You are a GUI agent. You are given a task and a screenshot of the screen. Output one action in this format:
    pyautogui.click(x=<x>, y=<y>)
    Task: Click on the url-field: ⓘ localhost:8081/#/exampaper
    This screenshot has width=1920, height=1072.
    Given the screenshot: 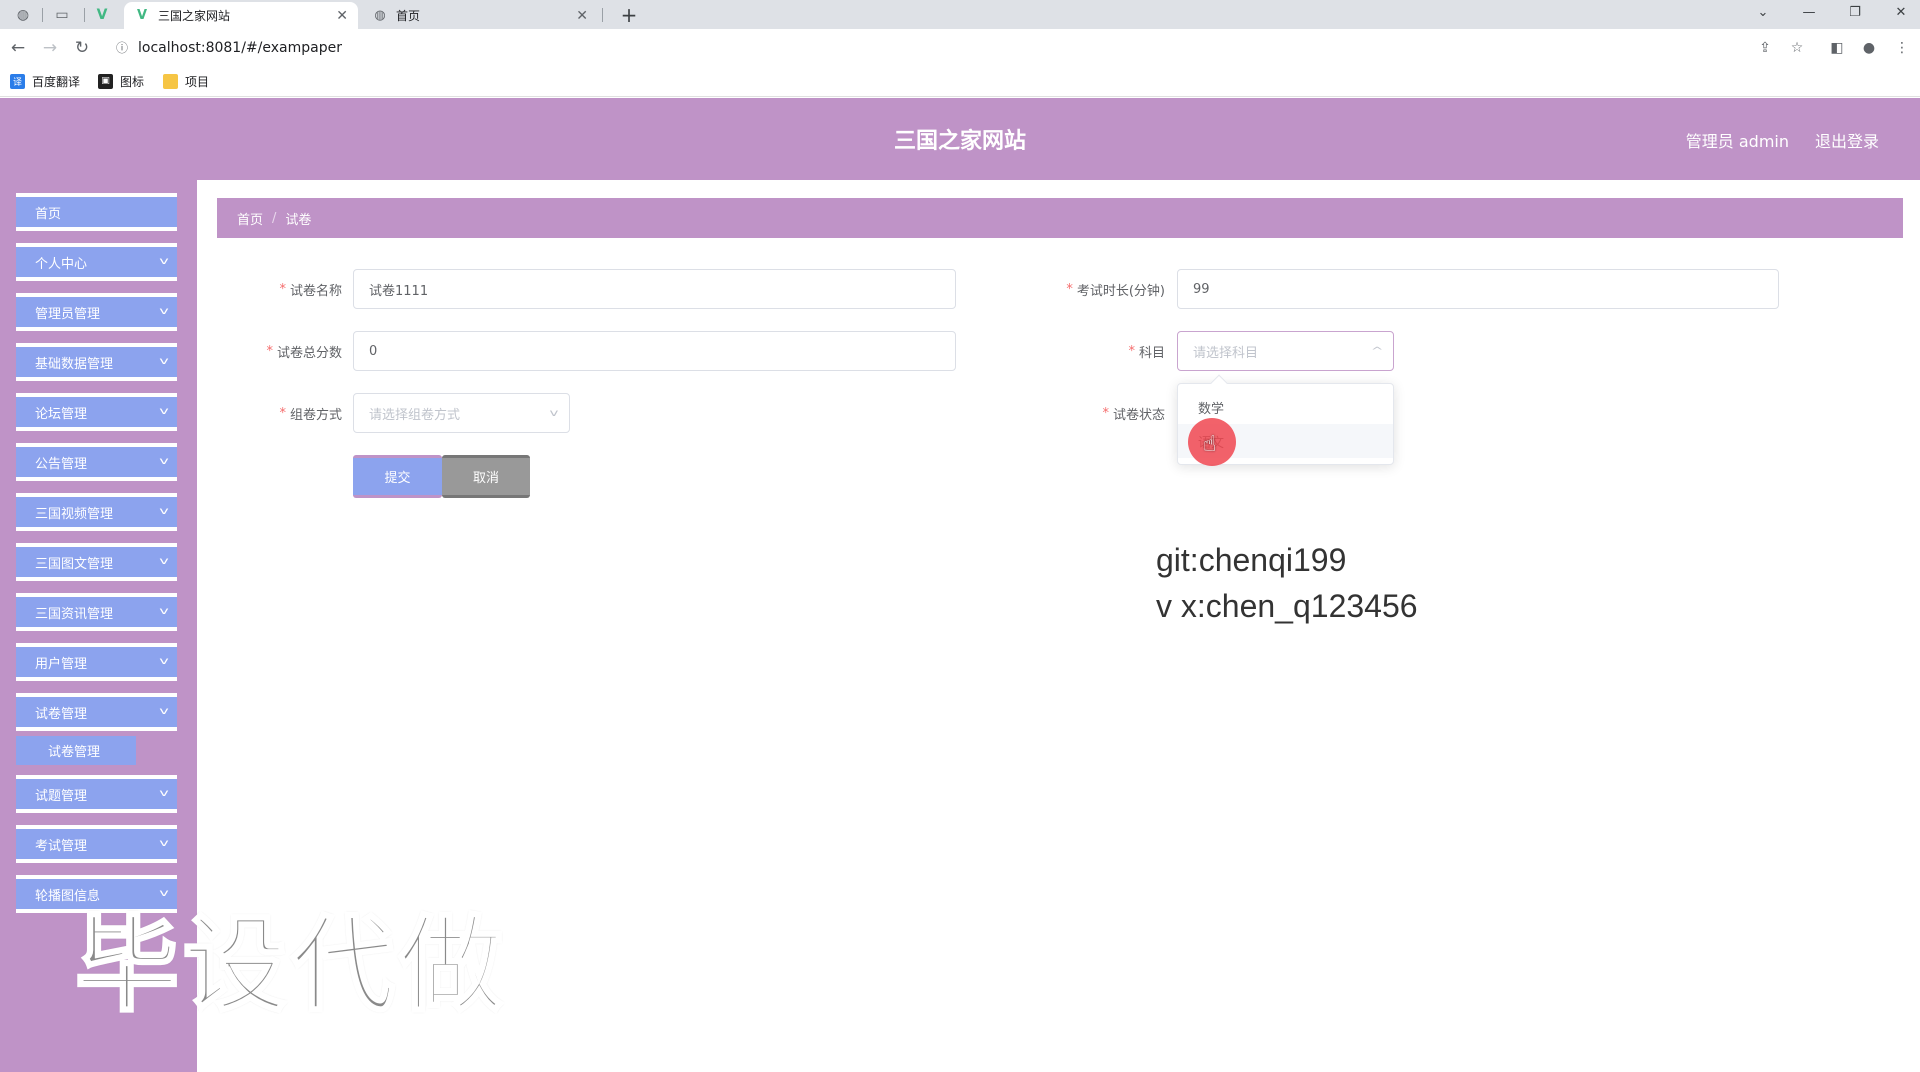 What is the action you would take?
    pyautogui.click(x=943, y=47)
    